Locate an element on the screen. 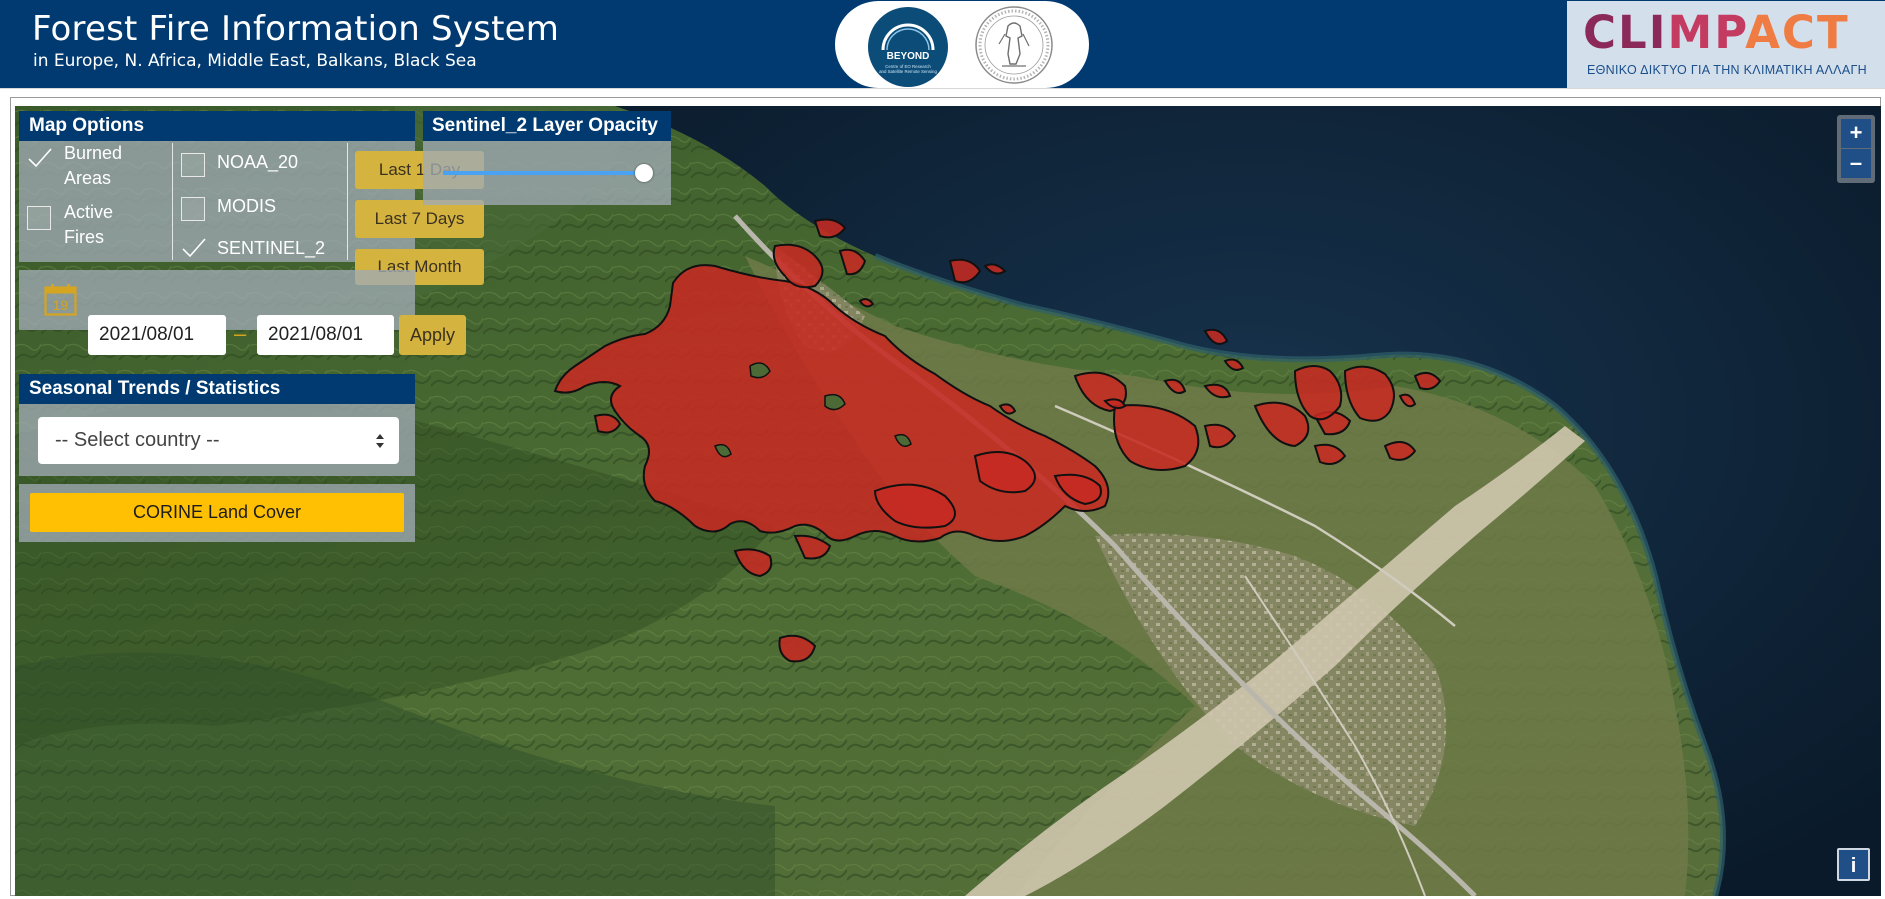  app-title: Forest Fire Information System is located at coordinates (296, 29).